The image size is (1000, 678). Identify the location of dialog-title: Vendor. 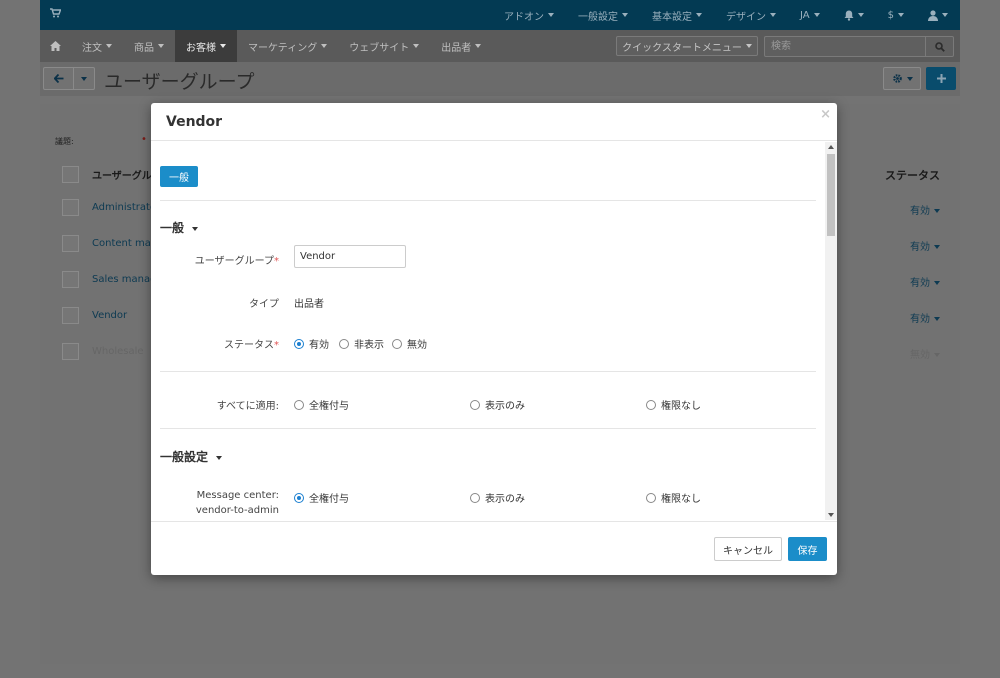
(194, 122).